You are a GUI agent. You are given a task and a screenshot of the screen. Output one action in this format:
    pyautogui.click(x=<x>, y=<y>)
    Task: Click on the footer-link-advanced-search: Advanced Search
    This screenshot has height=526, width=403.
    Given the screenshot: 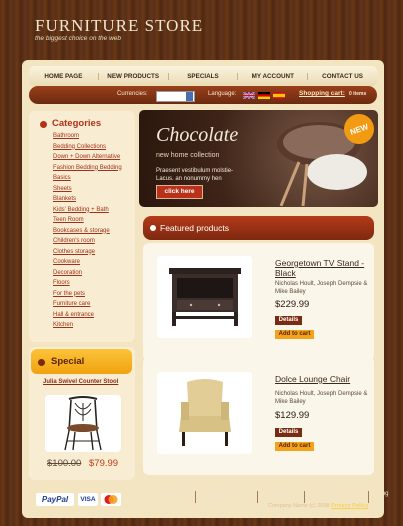 What is the action you would take?
    pyautogui.click(x=225, y=497)
    